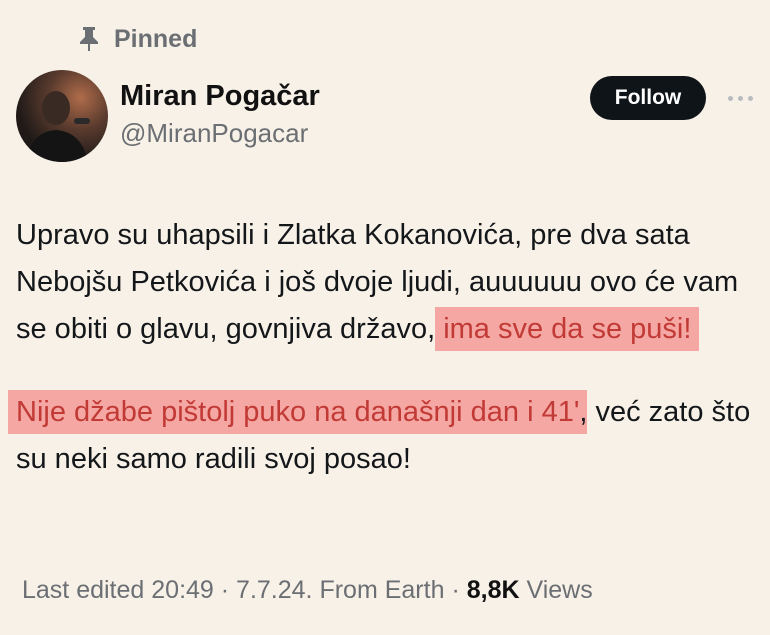 The image size is (770, 635). Describe the element at coordinates (740, 98) in the screenshot. I see `more-options-icon` at that location.